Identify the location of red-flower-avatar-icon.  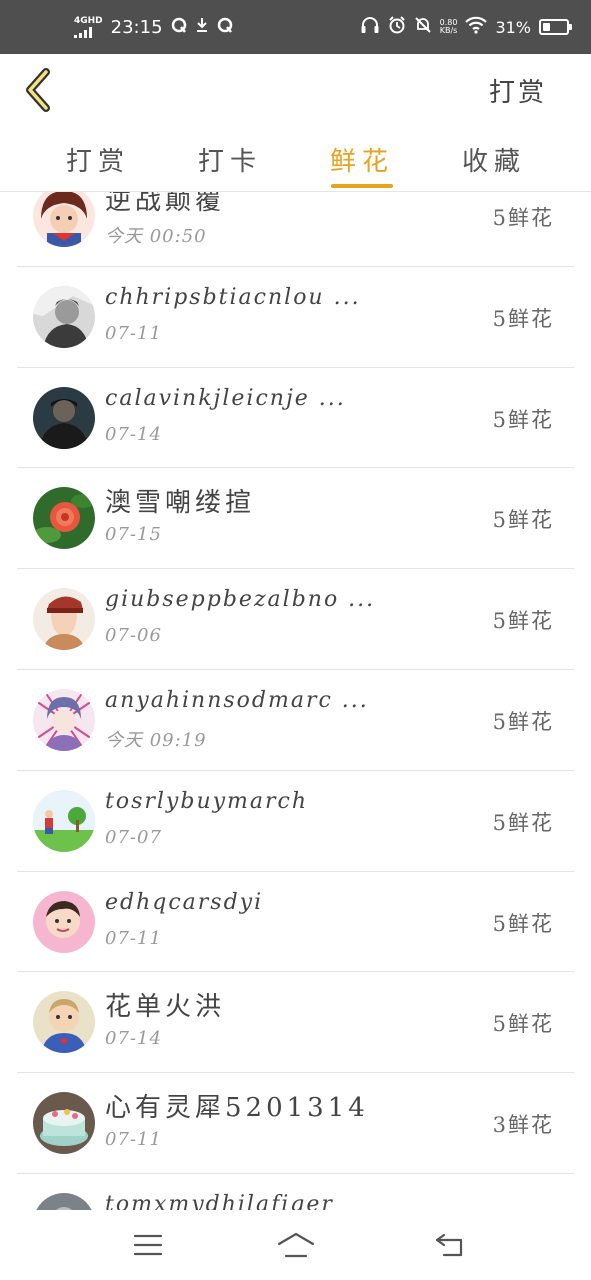
(64, 518).